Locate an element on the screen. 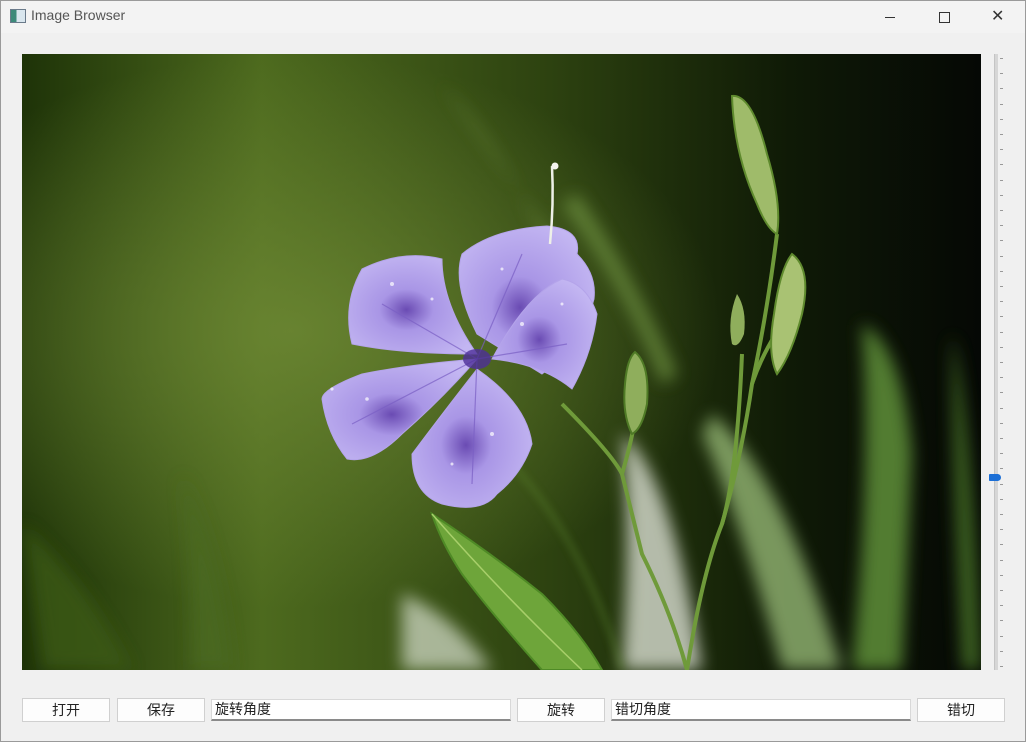 The height and width of the screenshot is (742, 1026). slider-groove is located at coordinates (996, 362).